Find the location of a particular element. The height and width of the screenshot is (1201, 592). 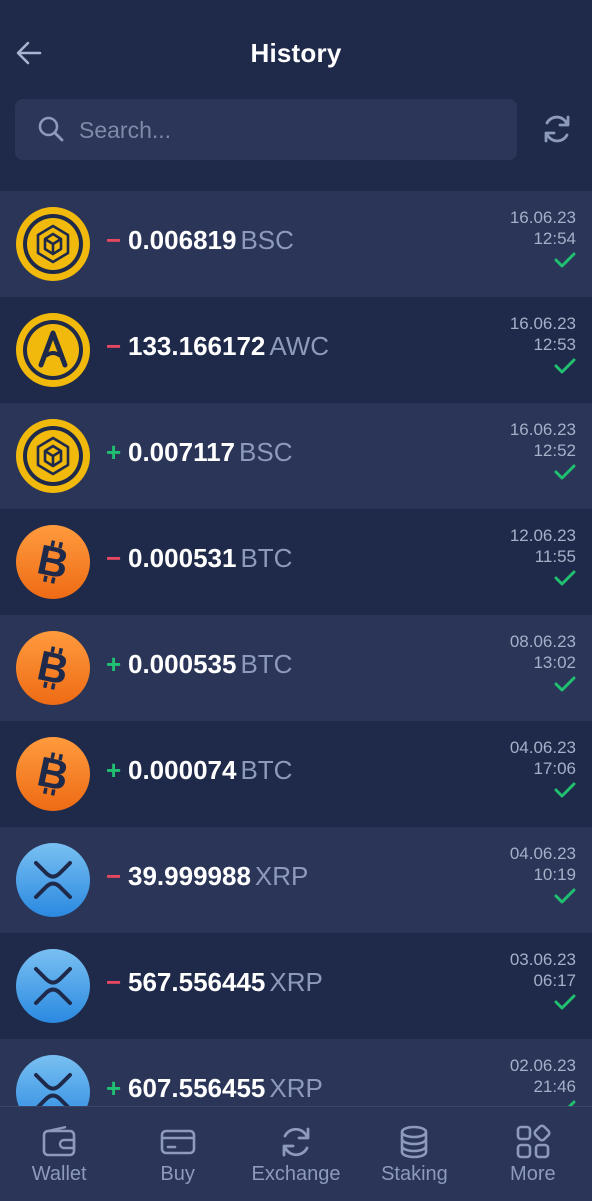

transaction-time: 13:02 is located at coordinates (554, 662).